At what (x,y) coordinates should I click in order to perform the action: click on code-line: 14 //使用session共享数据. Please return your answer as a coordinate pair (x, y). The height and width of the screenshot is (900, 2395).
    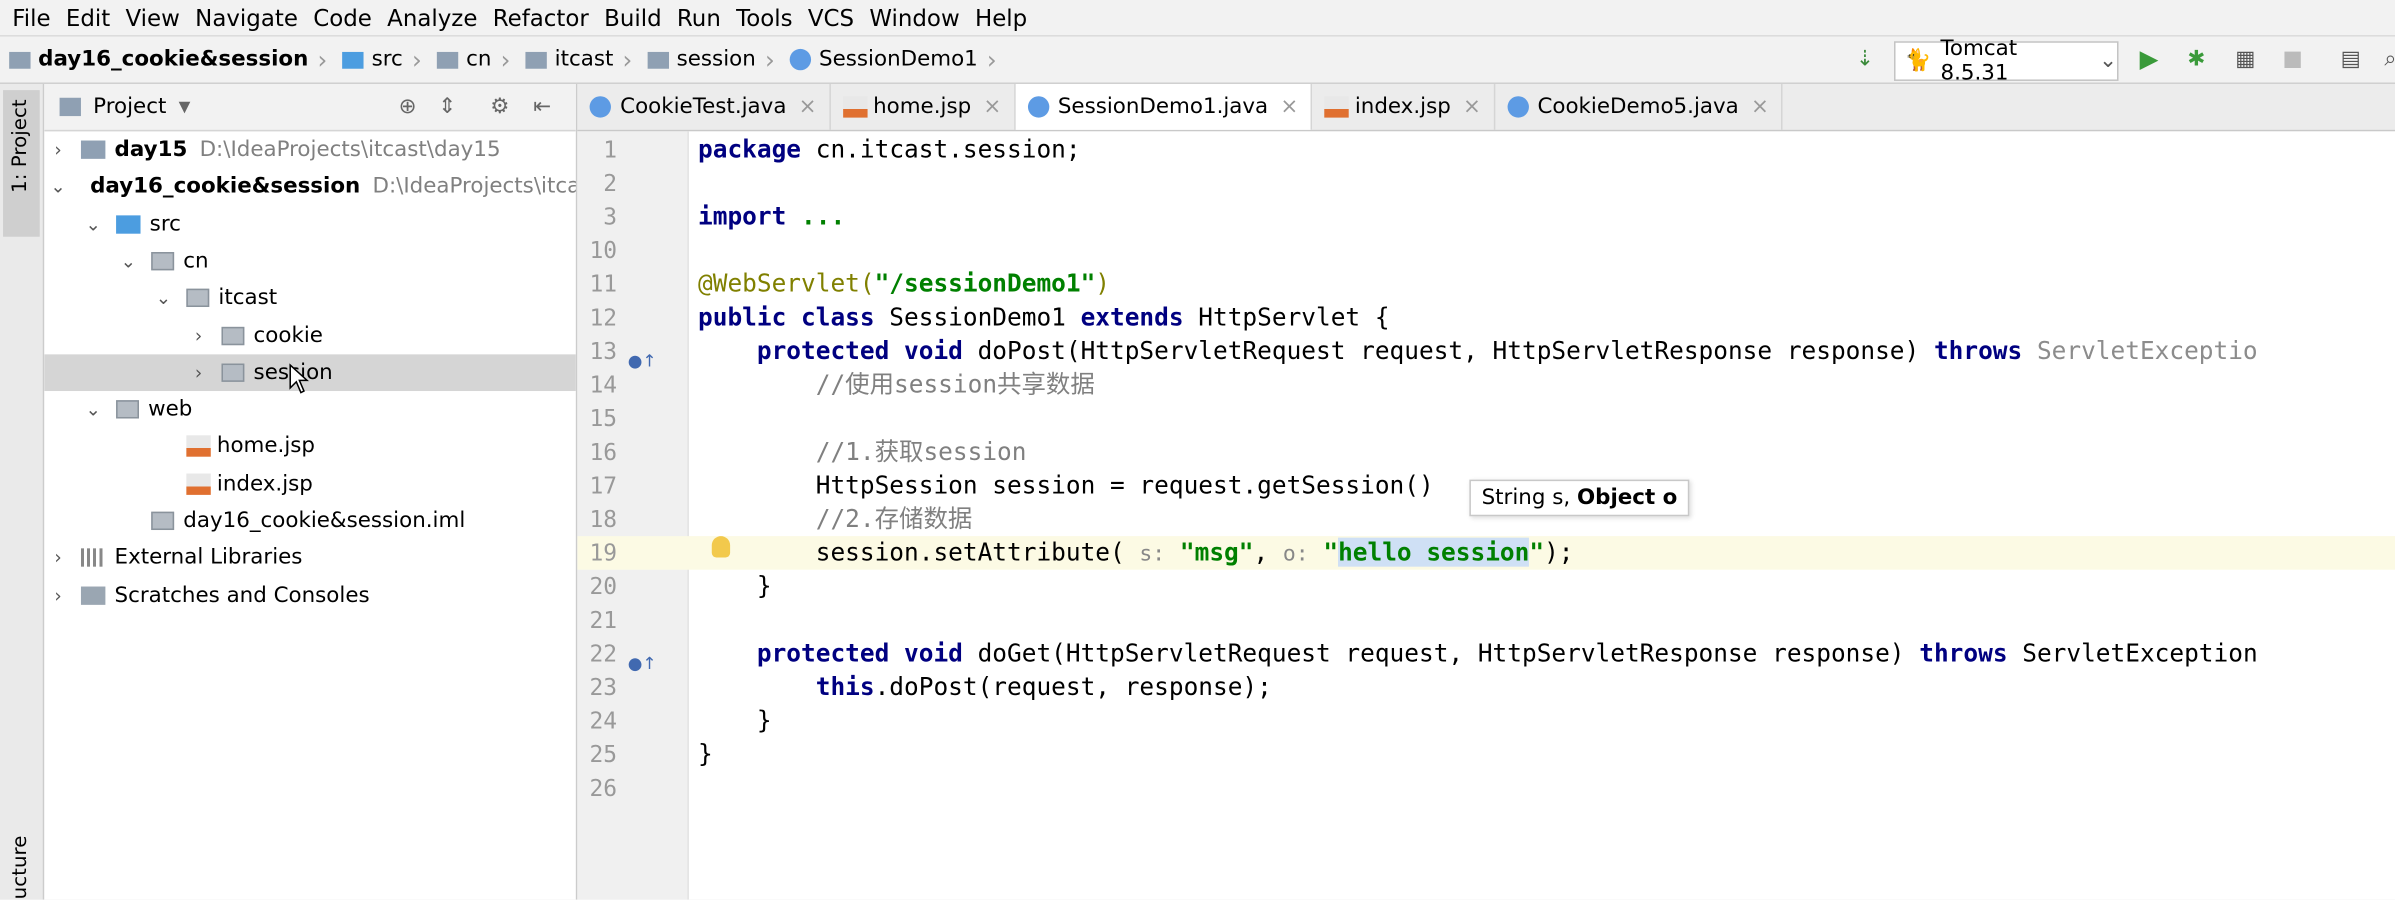
    Looking at the image, I should click on (1486, 385).